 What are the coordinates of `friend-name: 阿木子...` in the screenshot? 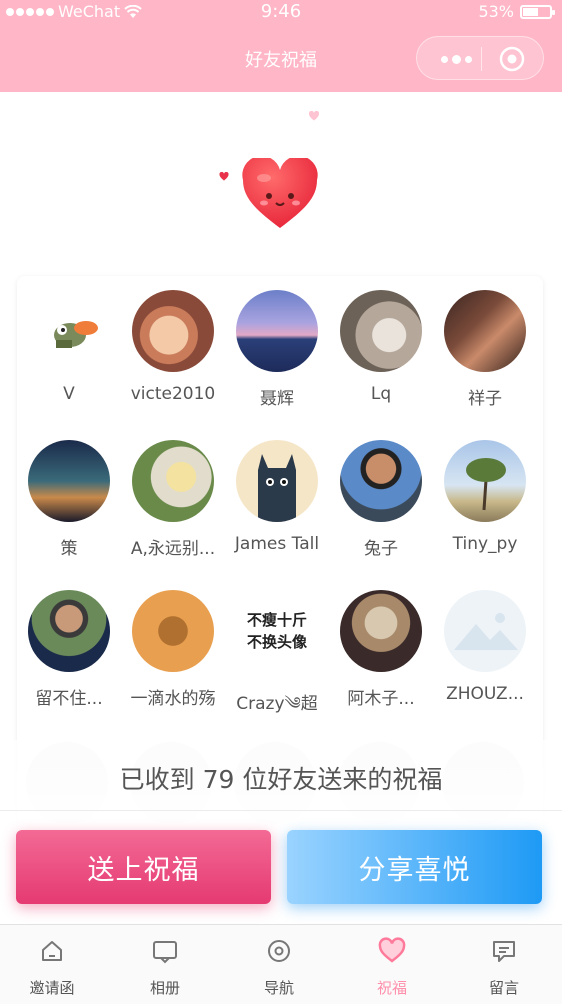 It's located at (381, 699).